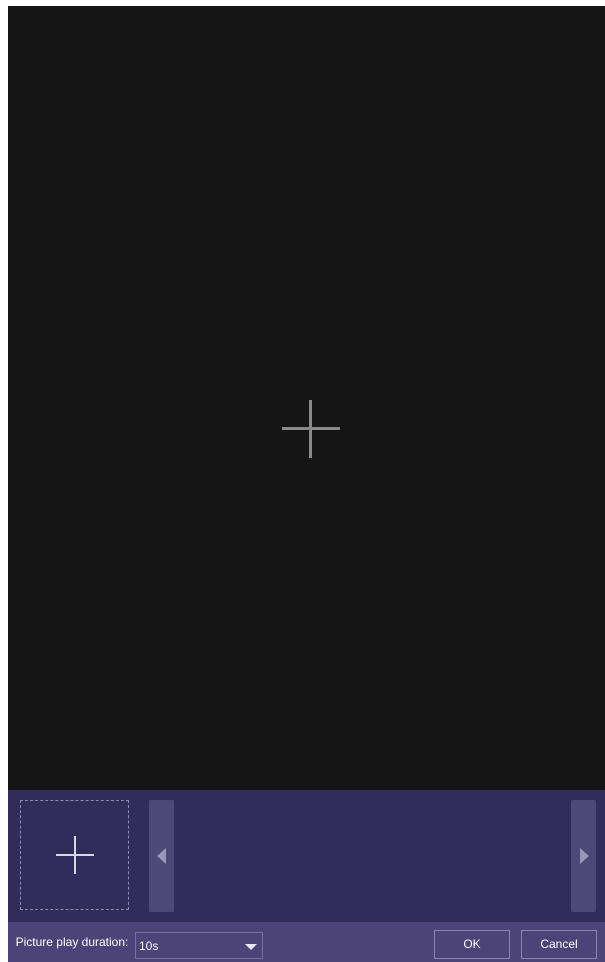 Image resolution: width=605 pixels, height=962 pixels. I want to click on plus-icon-vertical-stroke, so click(310, 429).